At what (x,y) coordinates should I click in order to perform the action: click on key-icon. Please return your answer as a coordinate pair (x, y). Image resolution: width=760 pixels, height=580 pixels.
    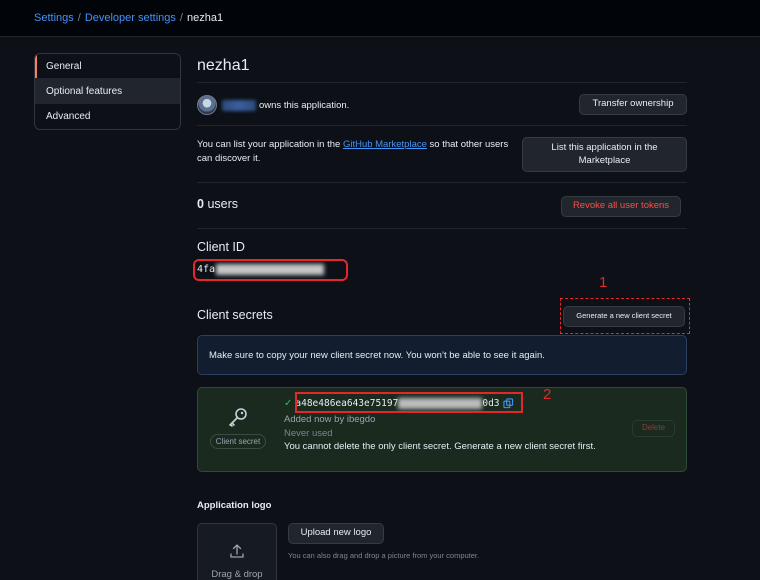
    Looking at the image, I should click on (238, 418).